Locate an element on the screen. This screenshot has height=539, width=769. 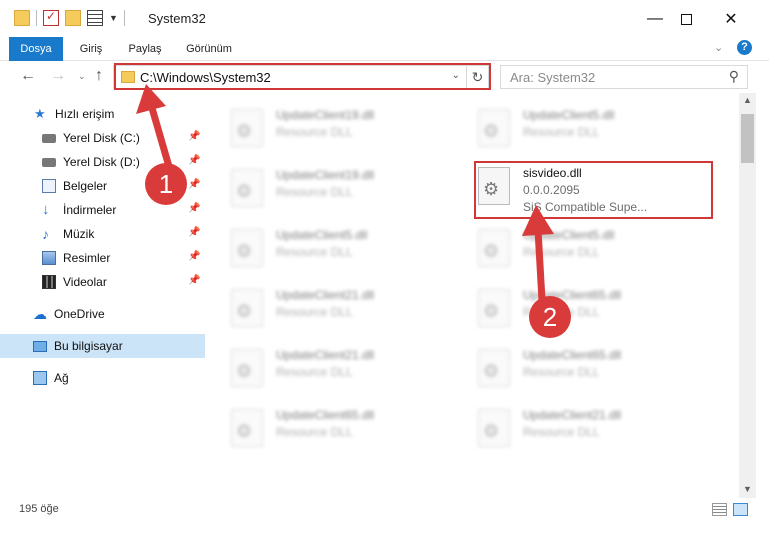
status-bar: 195 öğe is located at coordinates (384, 509).